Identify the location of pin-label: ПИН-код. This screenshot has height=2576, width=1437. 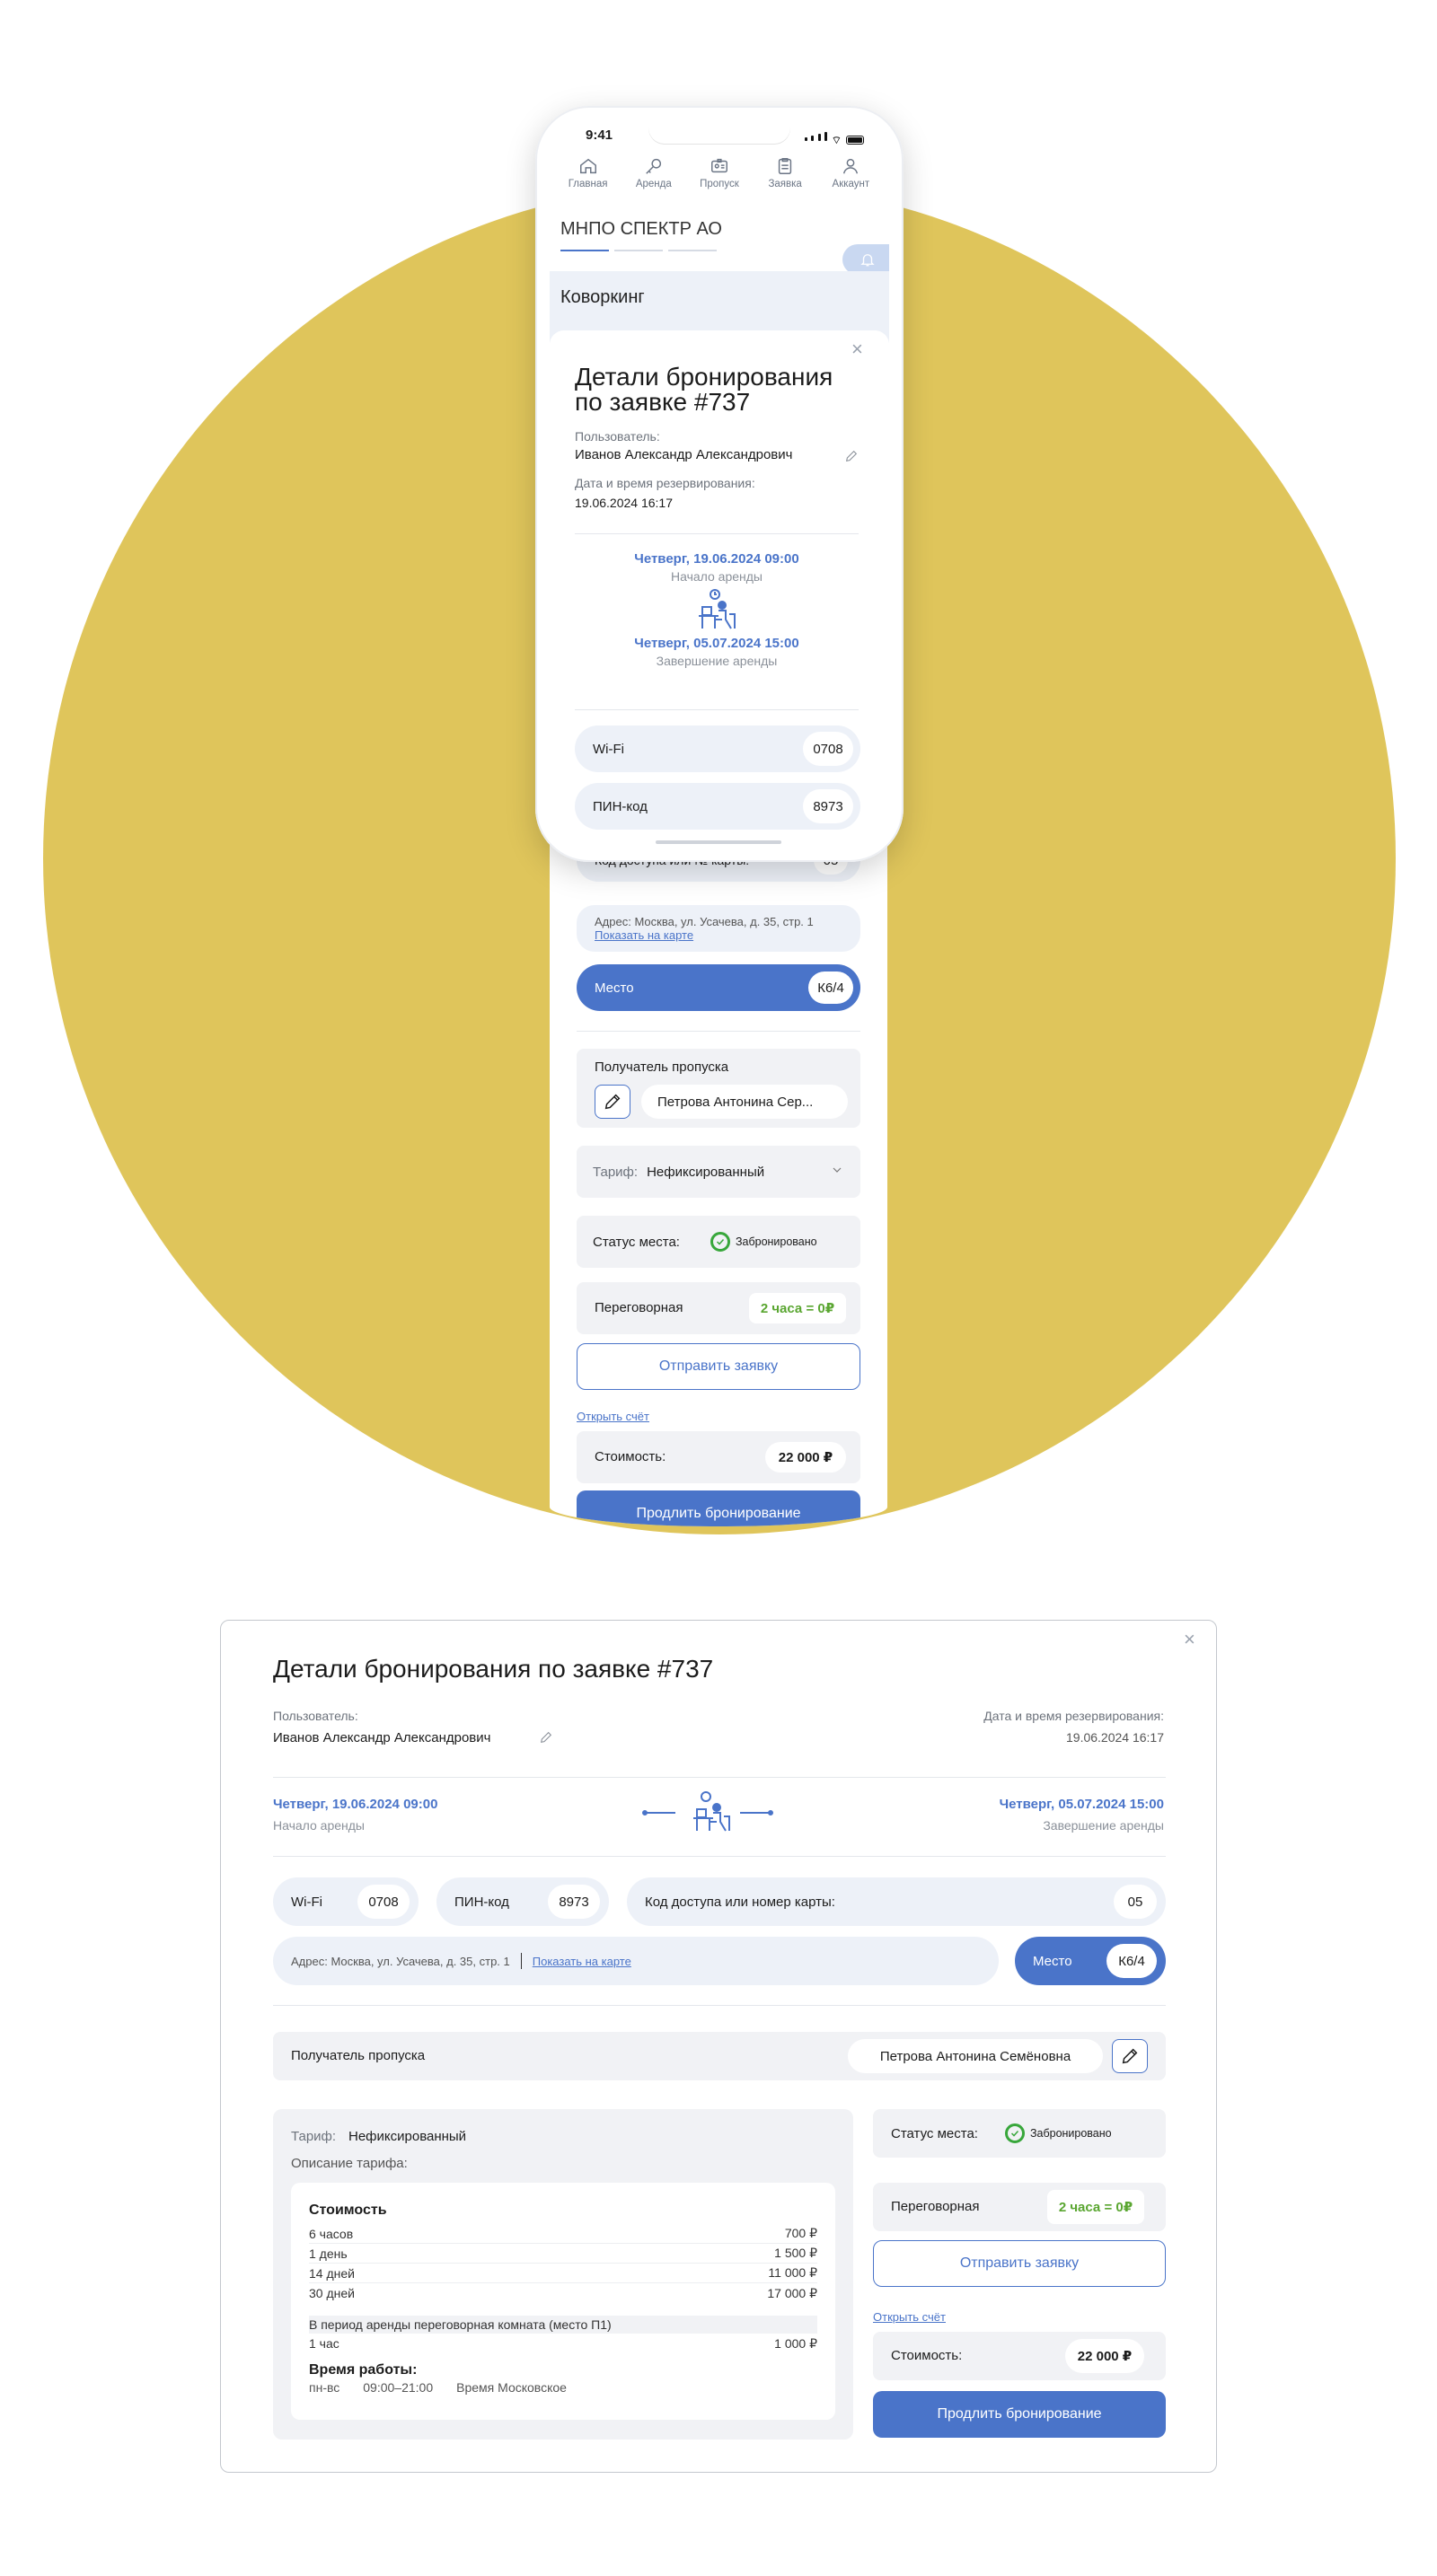
(620, 806).